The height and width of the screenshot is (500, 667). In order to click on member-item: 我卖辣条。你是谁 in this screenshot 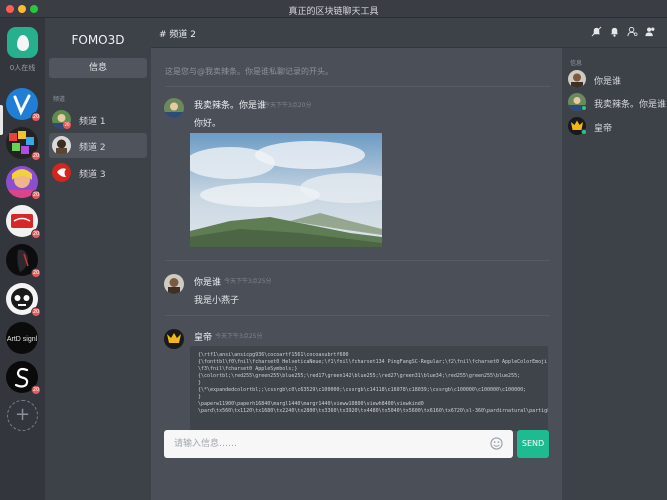, I will do `click(617, 103)`.